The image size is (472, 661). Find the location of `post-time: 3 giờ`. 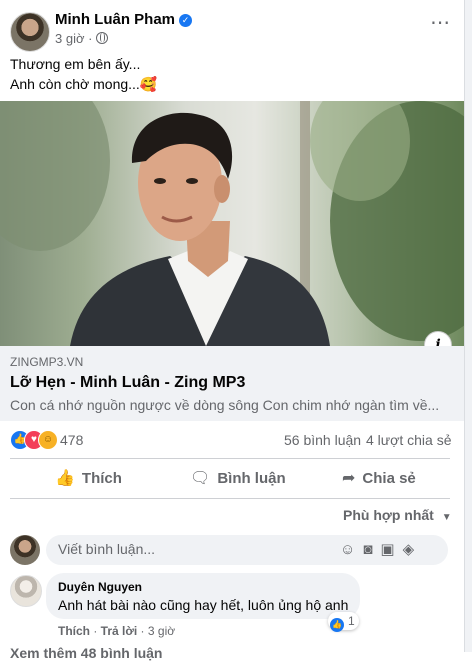

post-time: 3 giờ is located at coordinates (70, 38).